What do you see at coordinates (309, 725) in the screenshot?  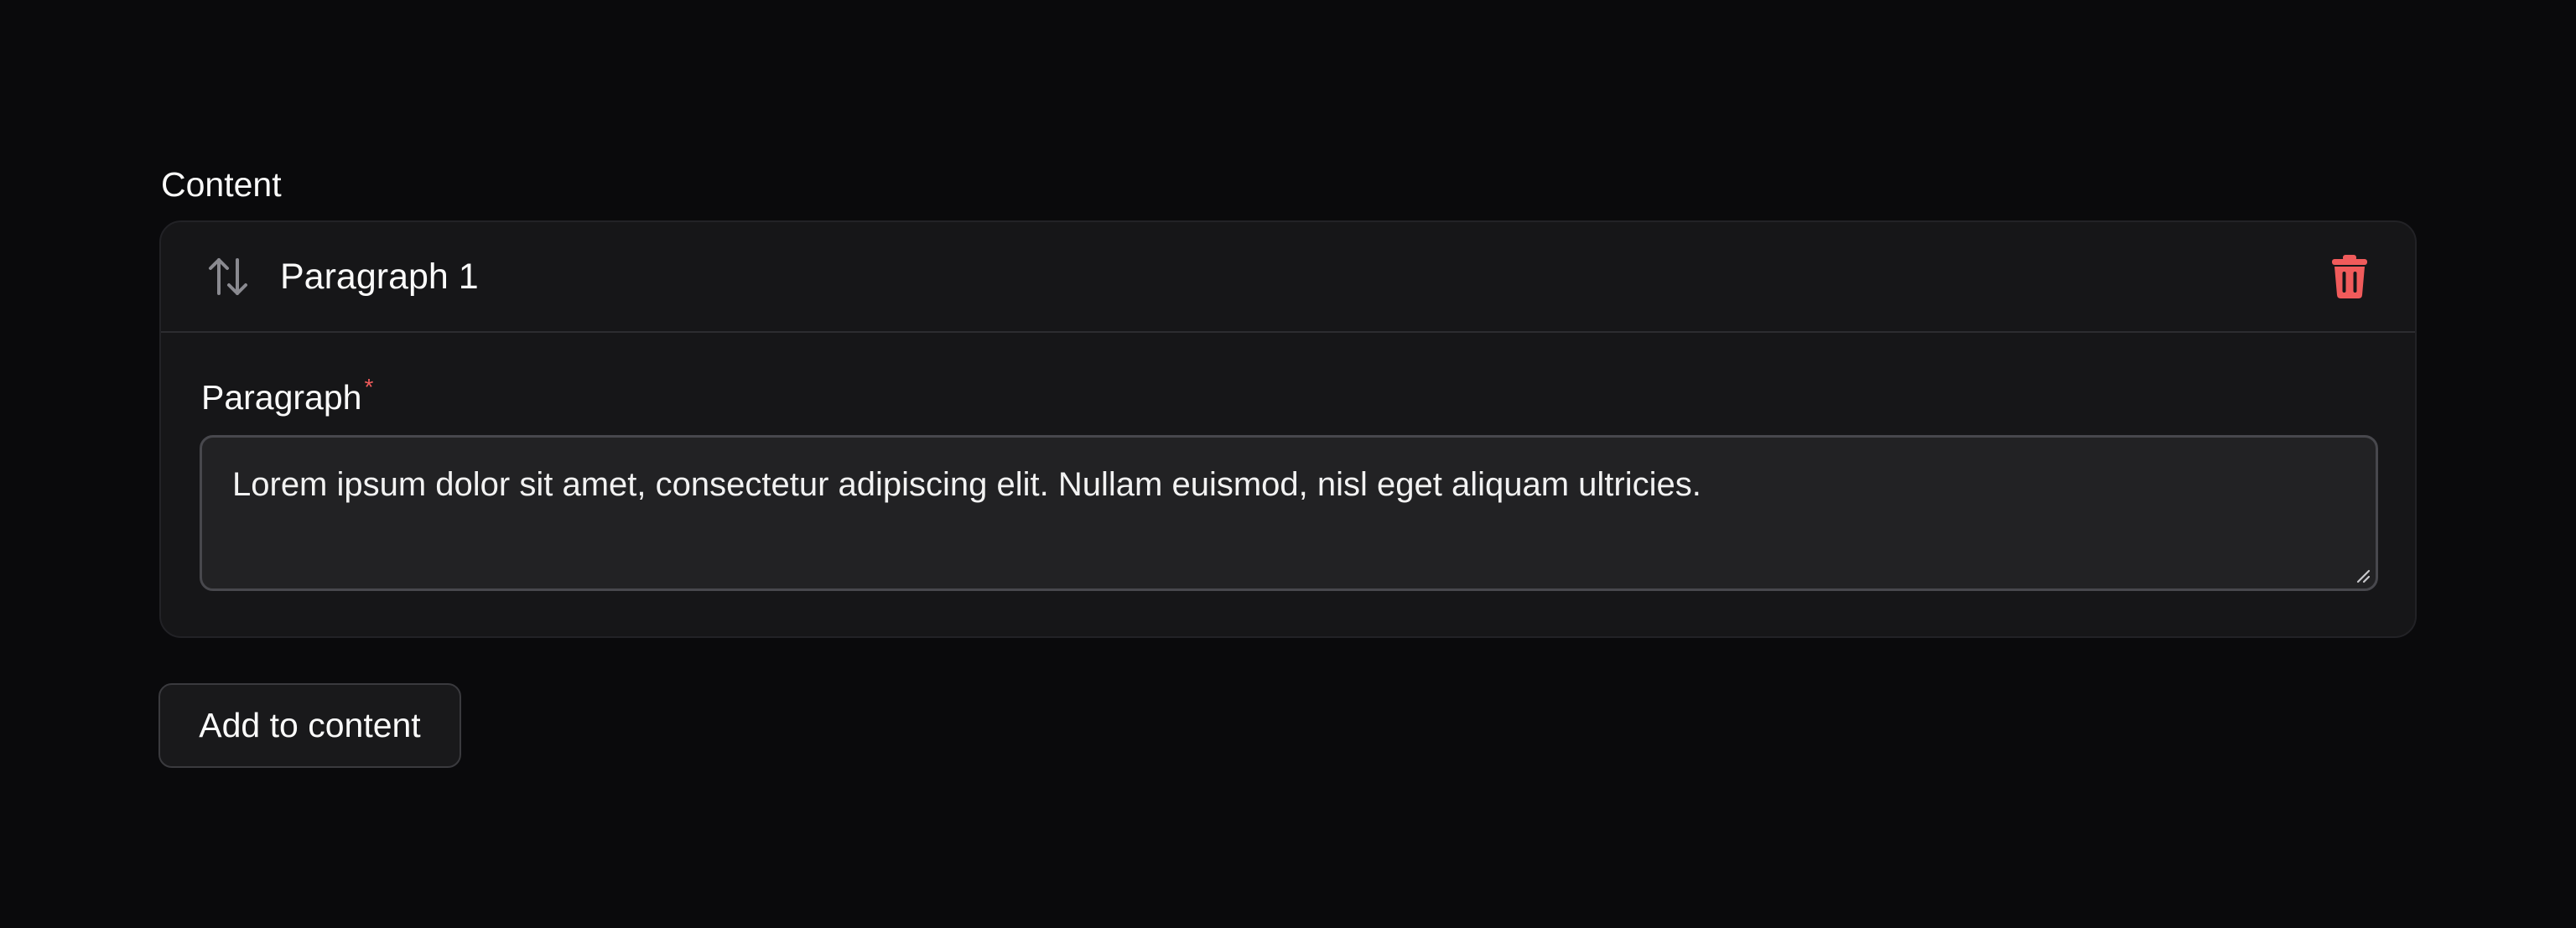 I see `add-to-content-button: Add to content` at bounding box center [309, 725].